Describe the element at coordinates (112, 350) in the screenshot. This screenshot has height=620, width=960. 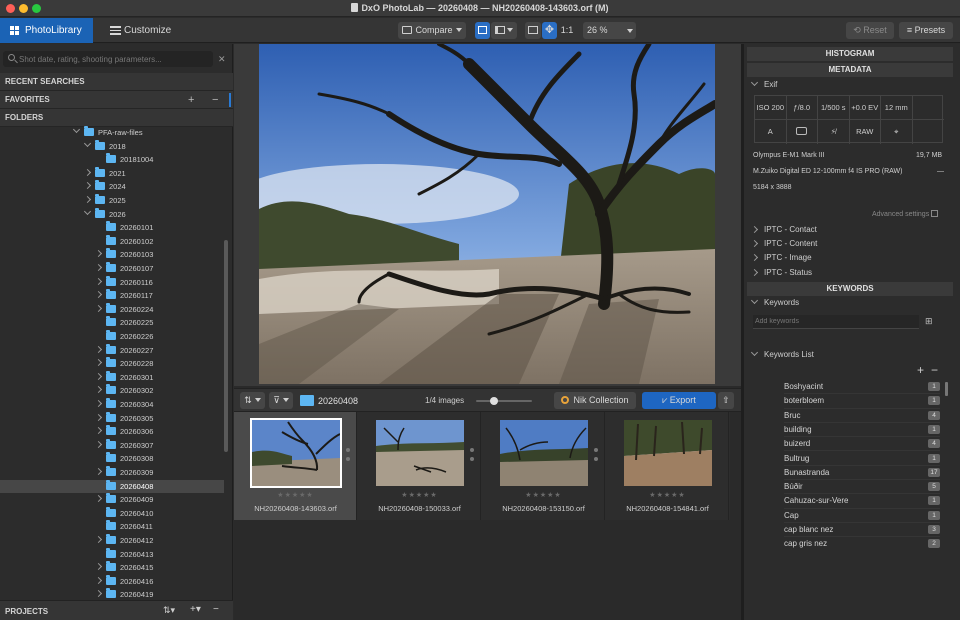
I see `folder-item: 20260227` at that location.